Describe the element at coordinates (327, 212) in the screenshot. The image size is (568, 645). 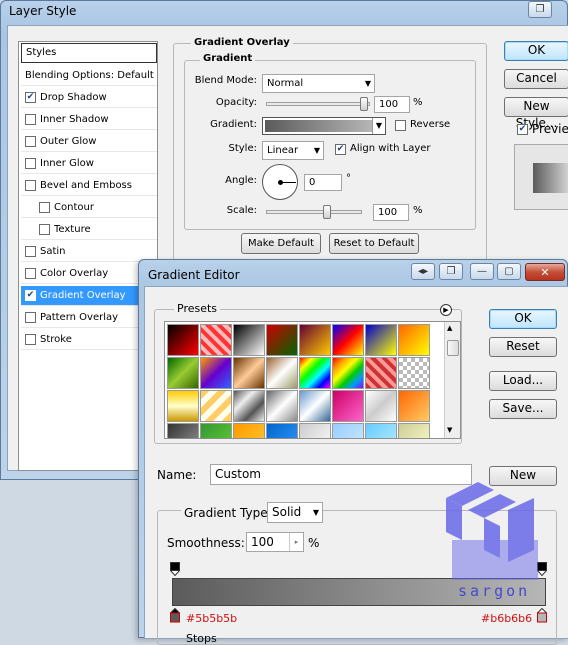
I see `scale-slider-thumb` at that location.